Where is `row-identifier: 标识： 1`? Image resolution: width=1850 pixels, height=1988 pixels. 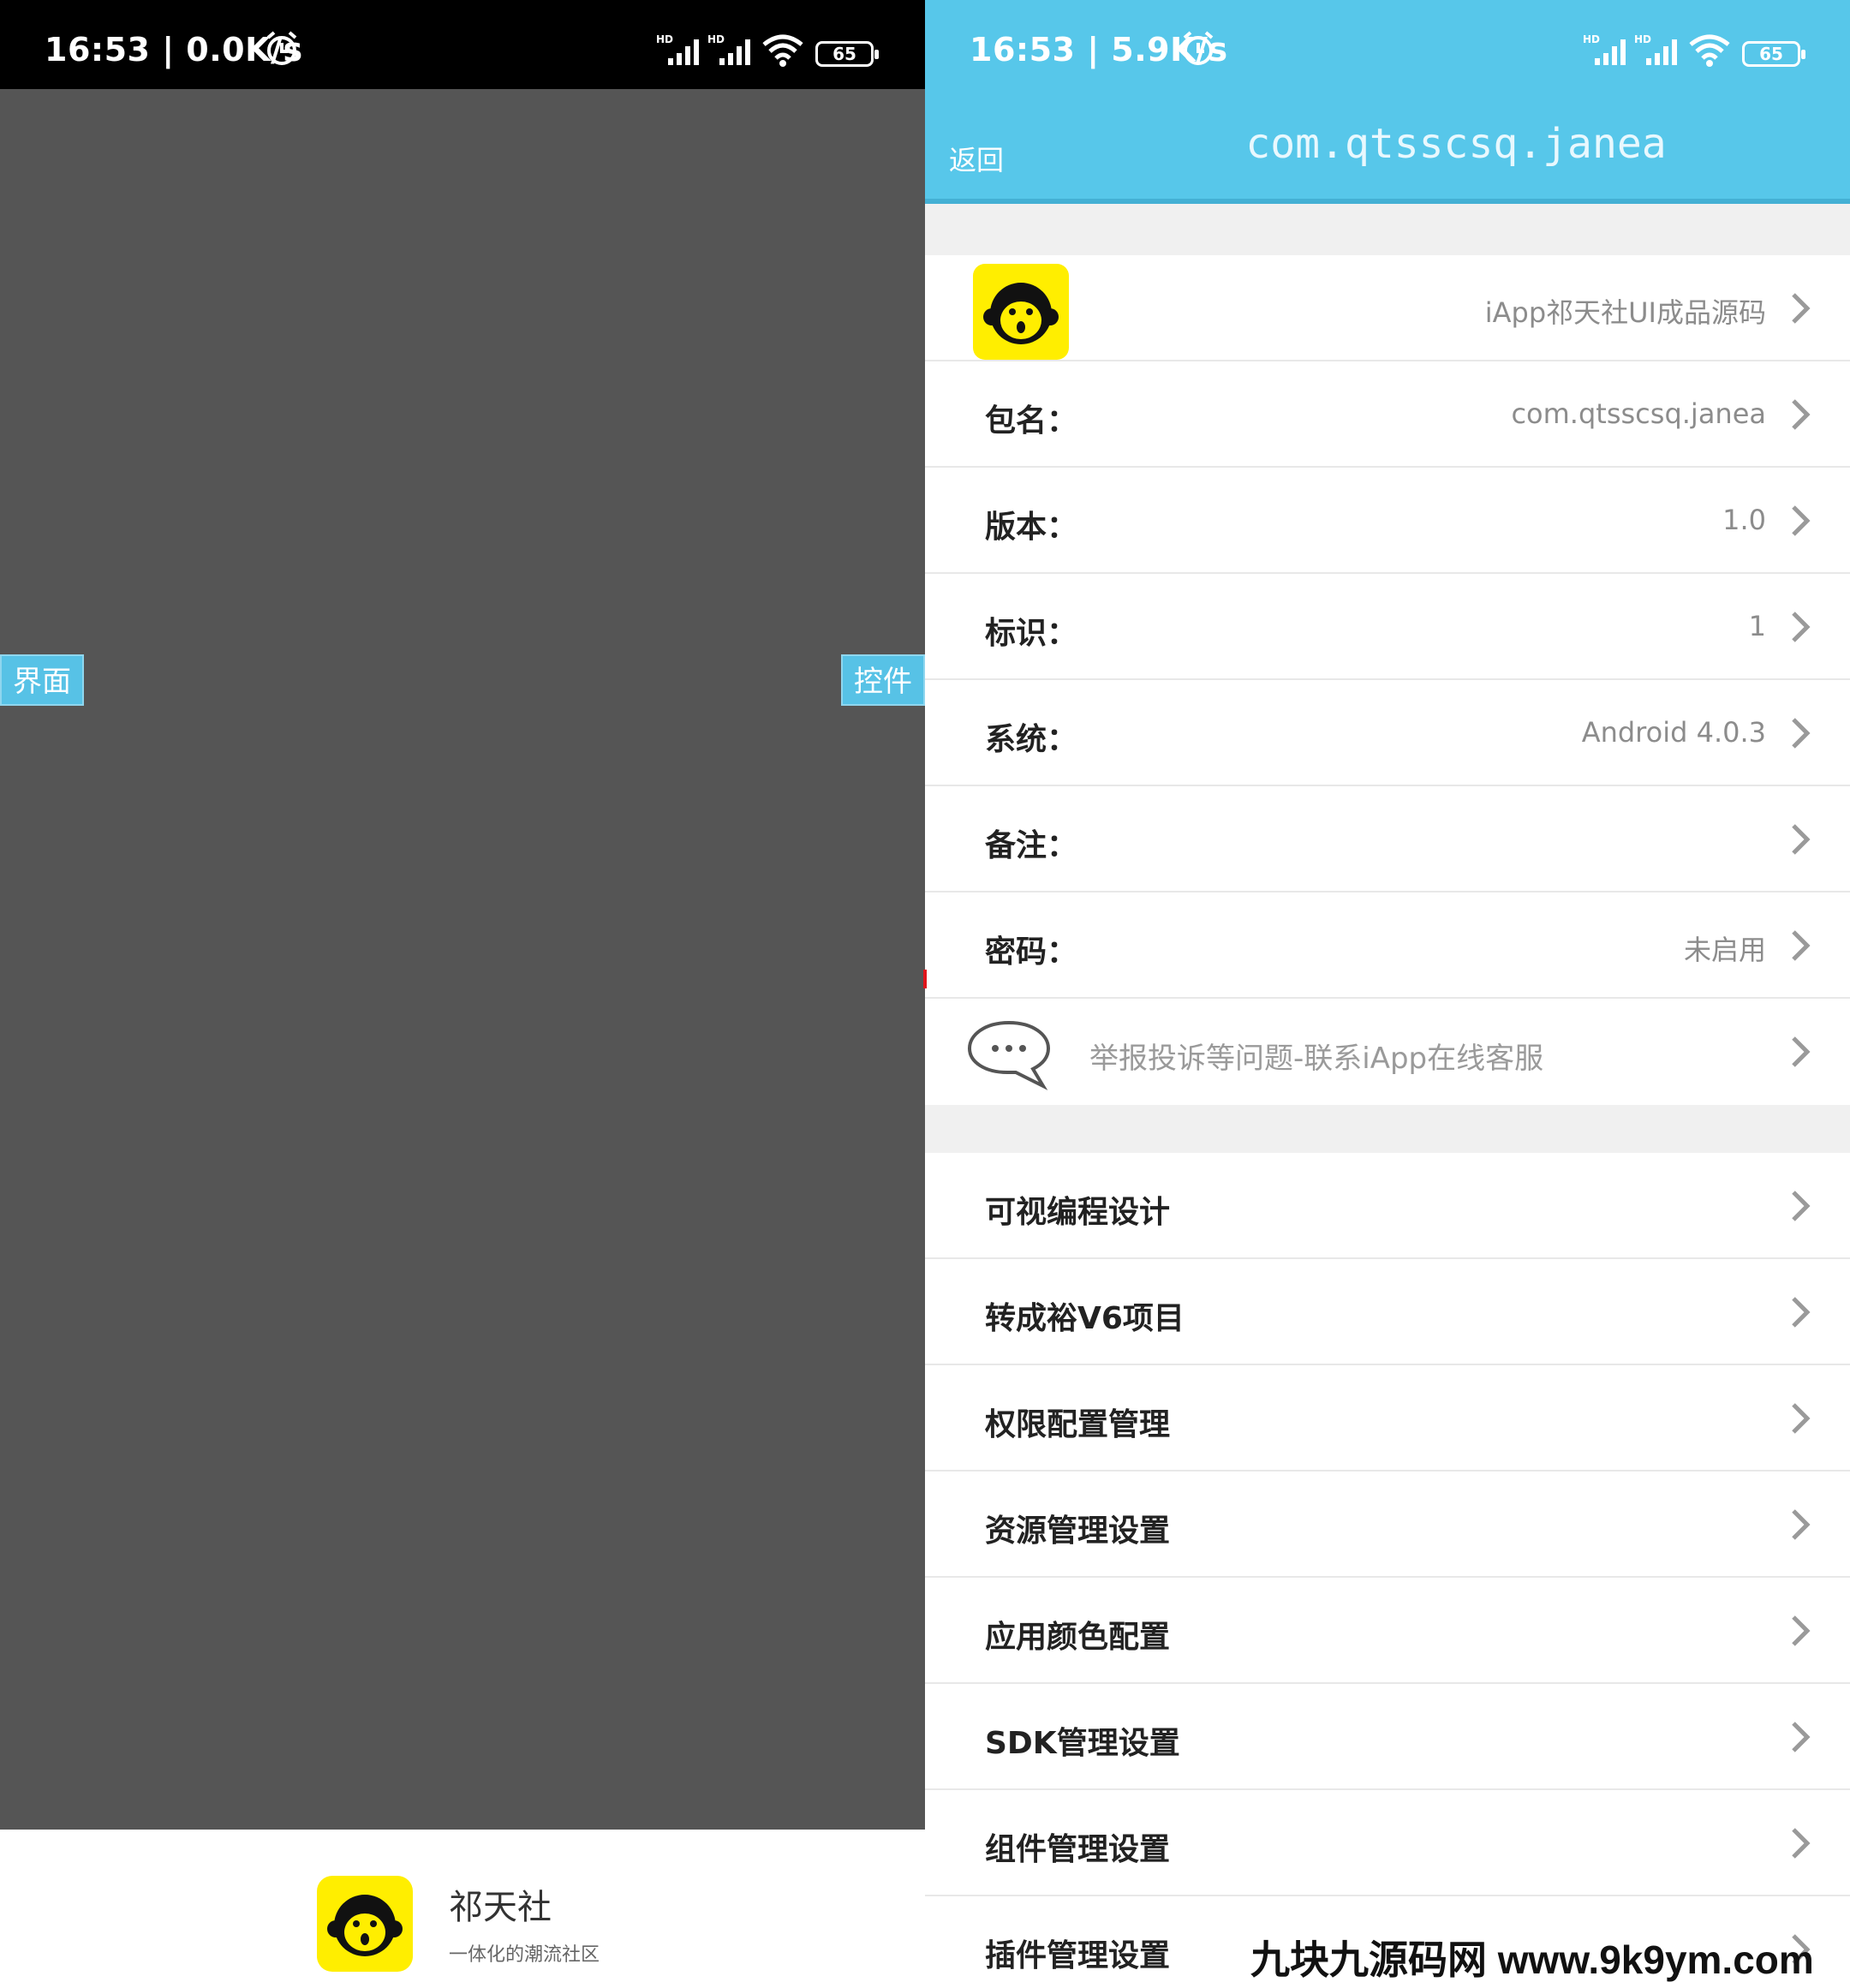
row-identifier: 标识： 1 is located at coordinates (1387, 627).